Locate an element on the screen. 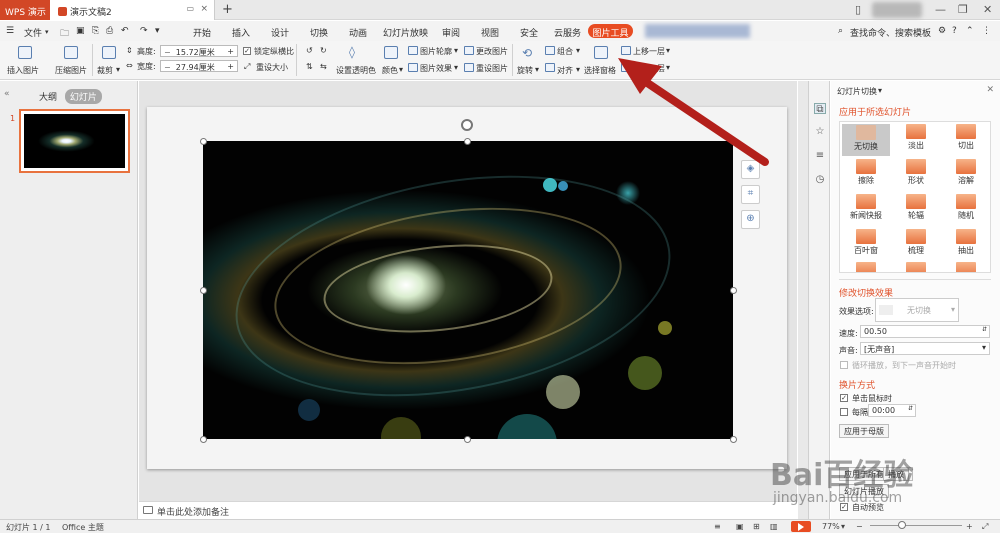 Image resolution: width=1000 pixels, height=533 pixels. resize-handle-top is located at coordinates (467, 141).